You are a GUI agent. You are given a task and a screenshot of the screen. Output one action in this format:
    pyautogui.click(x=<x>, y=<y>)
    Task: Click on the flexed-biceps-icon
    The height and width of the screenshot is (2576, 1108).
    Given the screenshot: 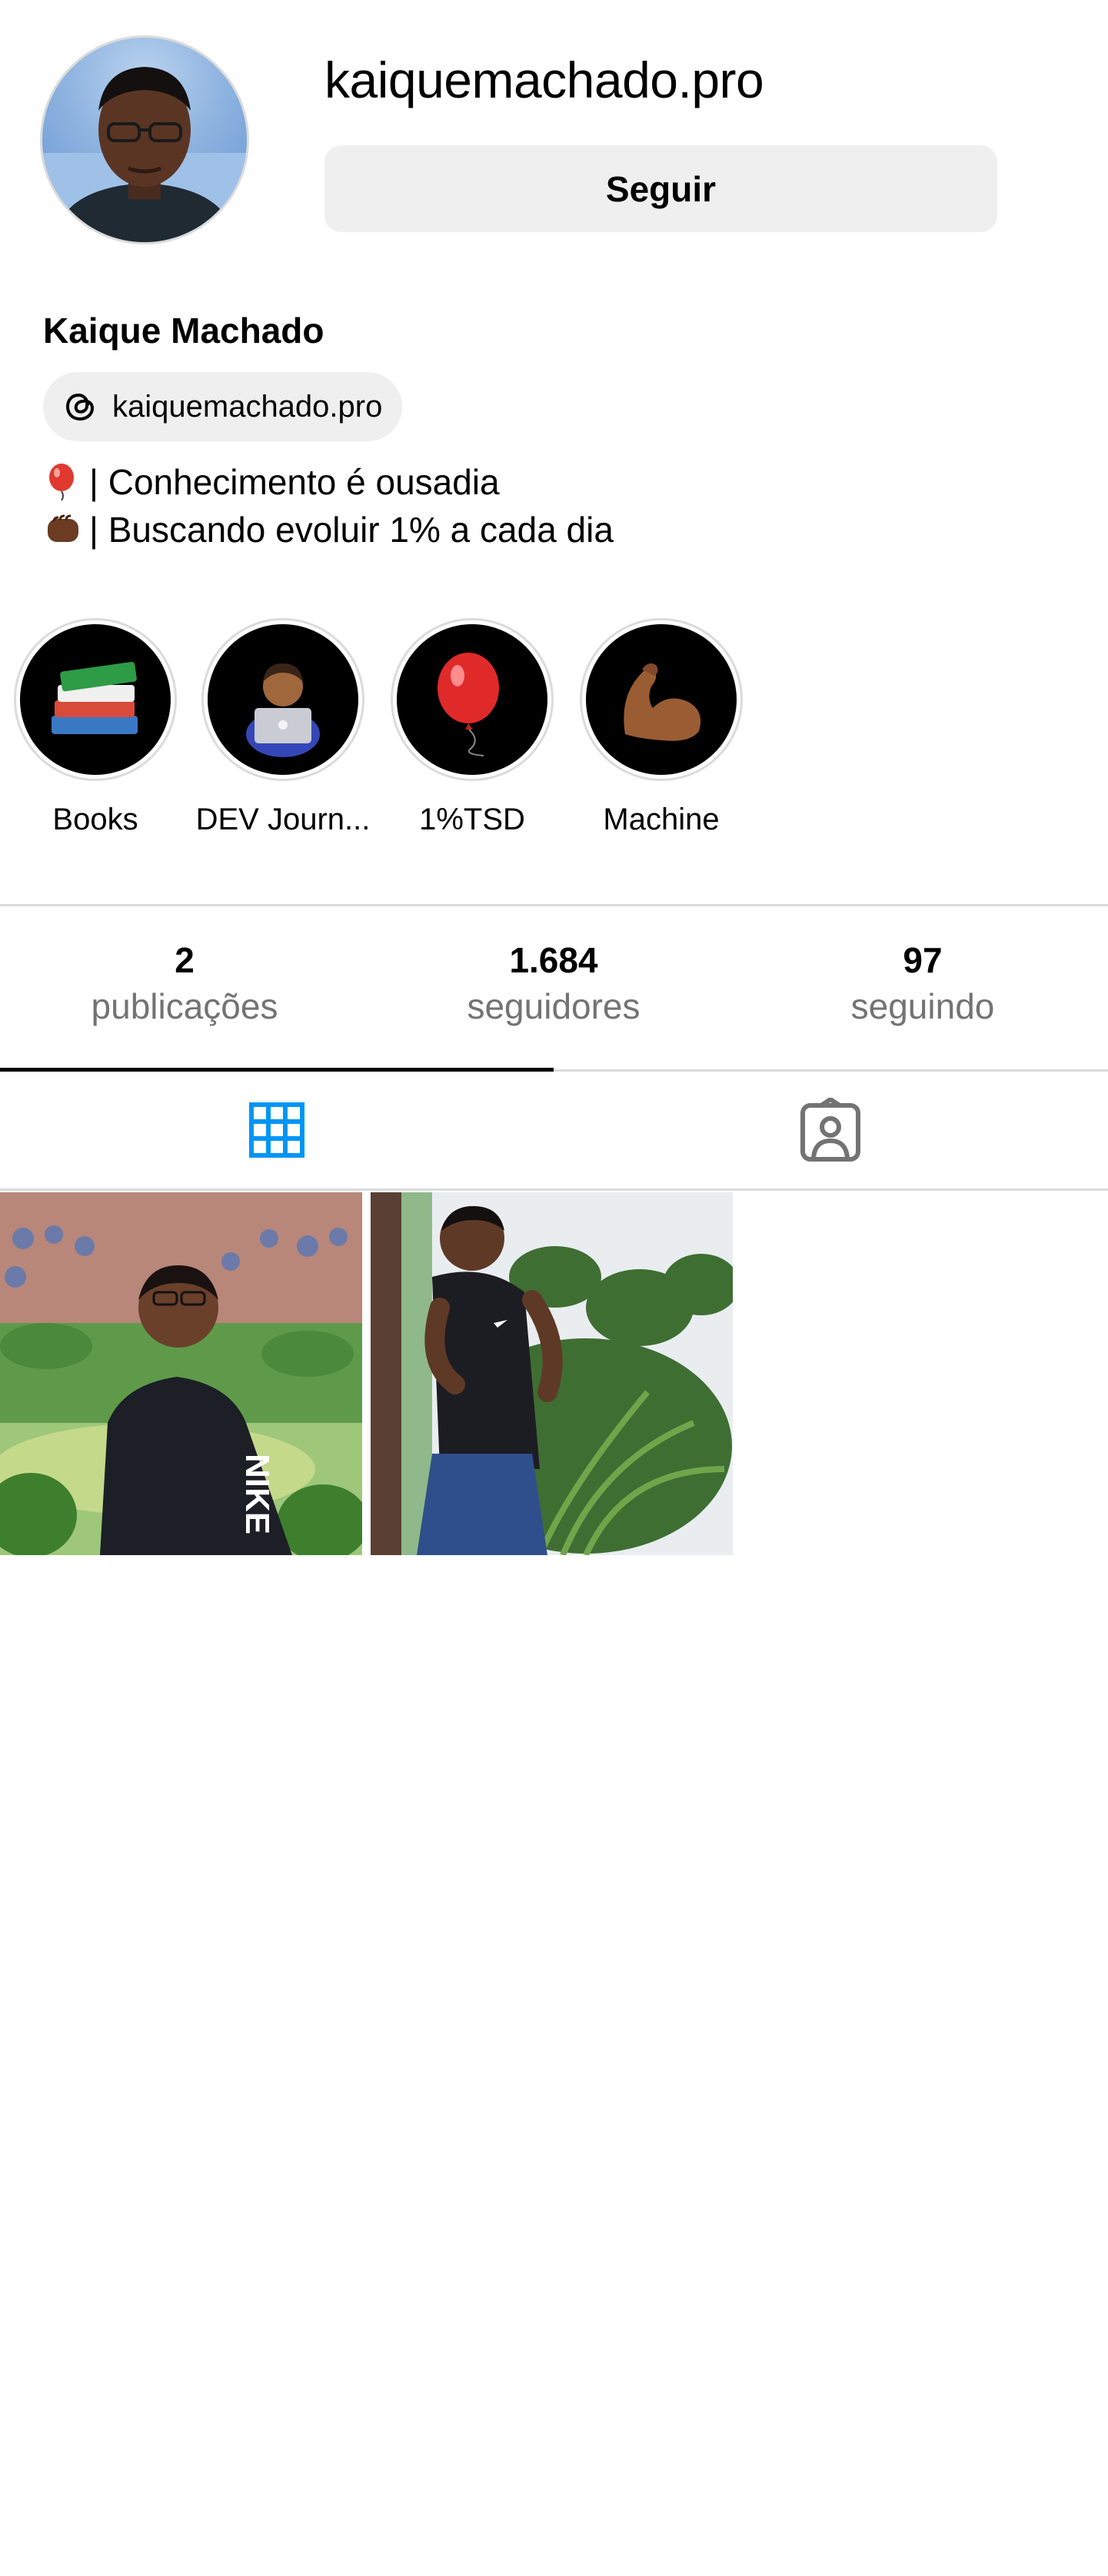 What is the action you would take?
    pyautogui.click(x=662, y=702)
    